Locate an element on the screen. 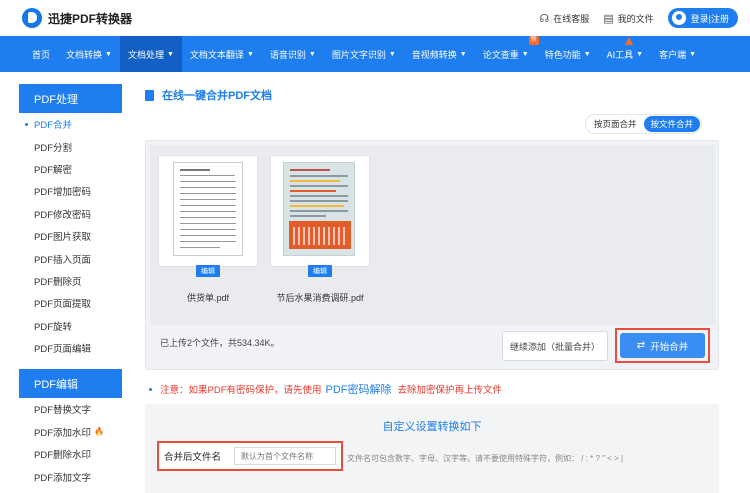  swap-icon: ⇄ is located at coordinates (641, 345).